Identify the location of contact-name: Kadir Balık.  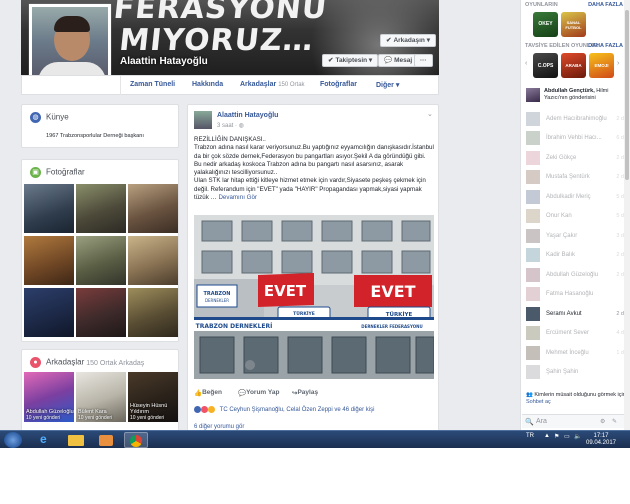
(561, 255).